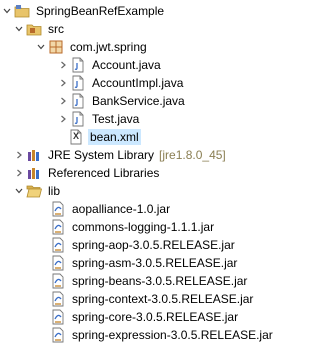 Image resolution: width=320 pixels, height=354 pixels. I want to click on tree-item-jre-library: JRE System Library [jre1.8.0_45], so click(120, 155).